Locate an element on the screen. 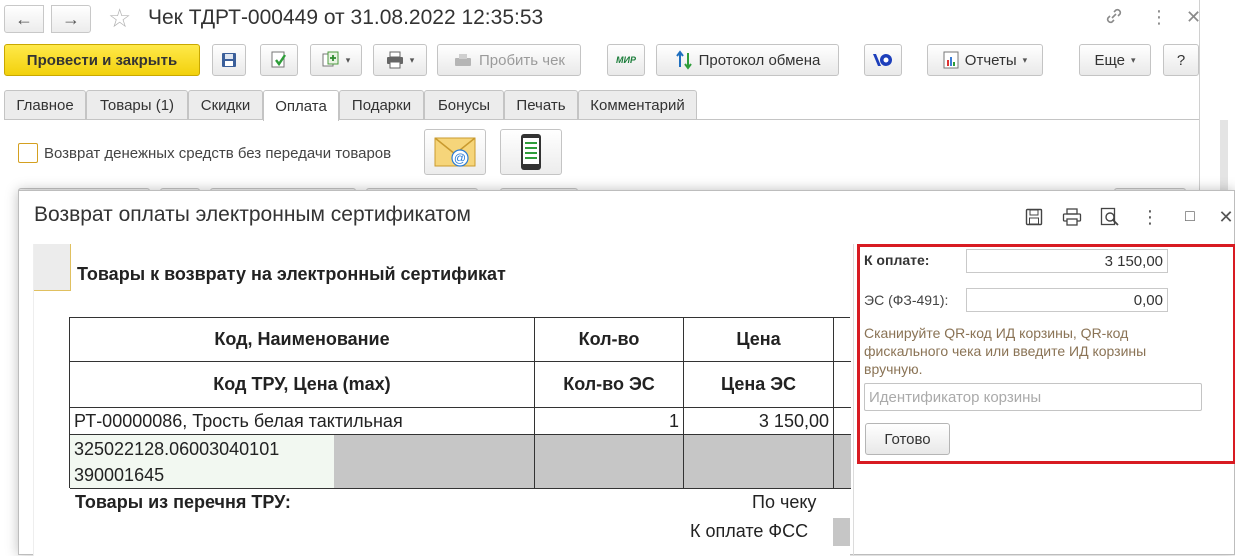 Image resolution: width=1235 pixels, height=556 pixels. tab-main: Главное is located at coordinates (45, 105).